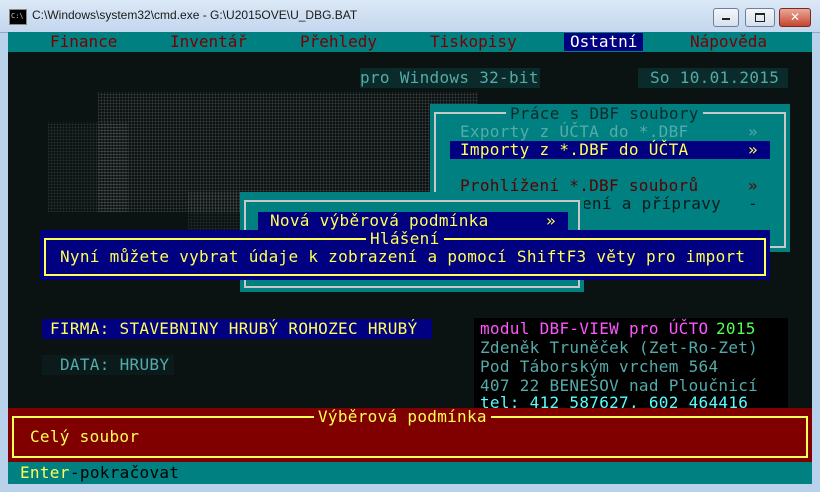 Image resolution: width=820 pixels, height=492 pixels. I want to click on minimize-icon, so click(726, 19).